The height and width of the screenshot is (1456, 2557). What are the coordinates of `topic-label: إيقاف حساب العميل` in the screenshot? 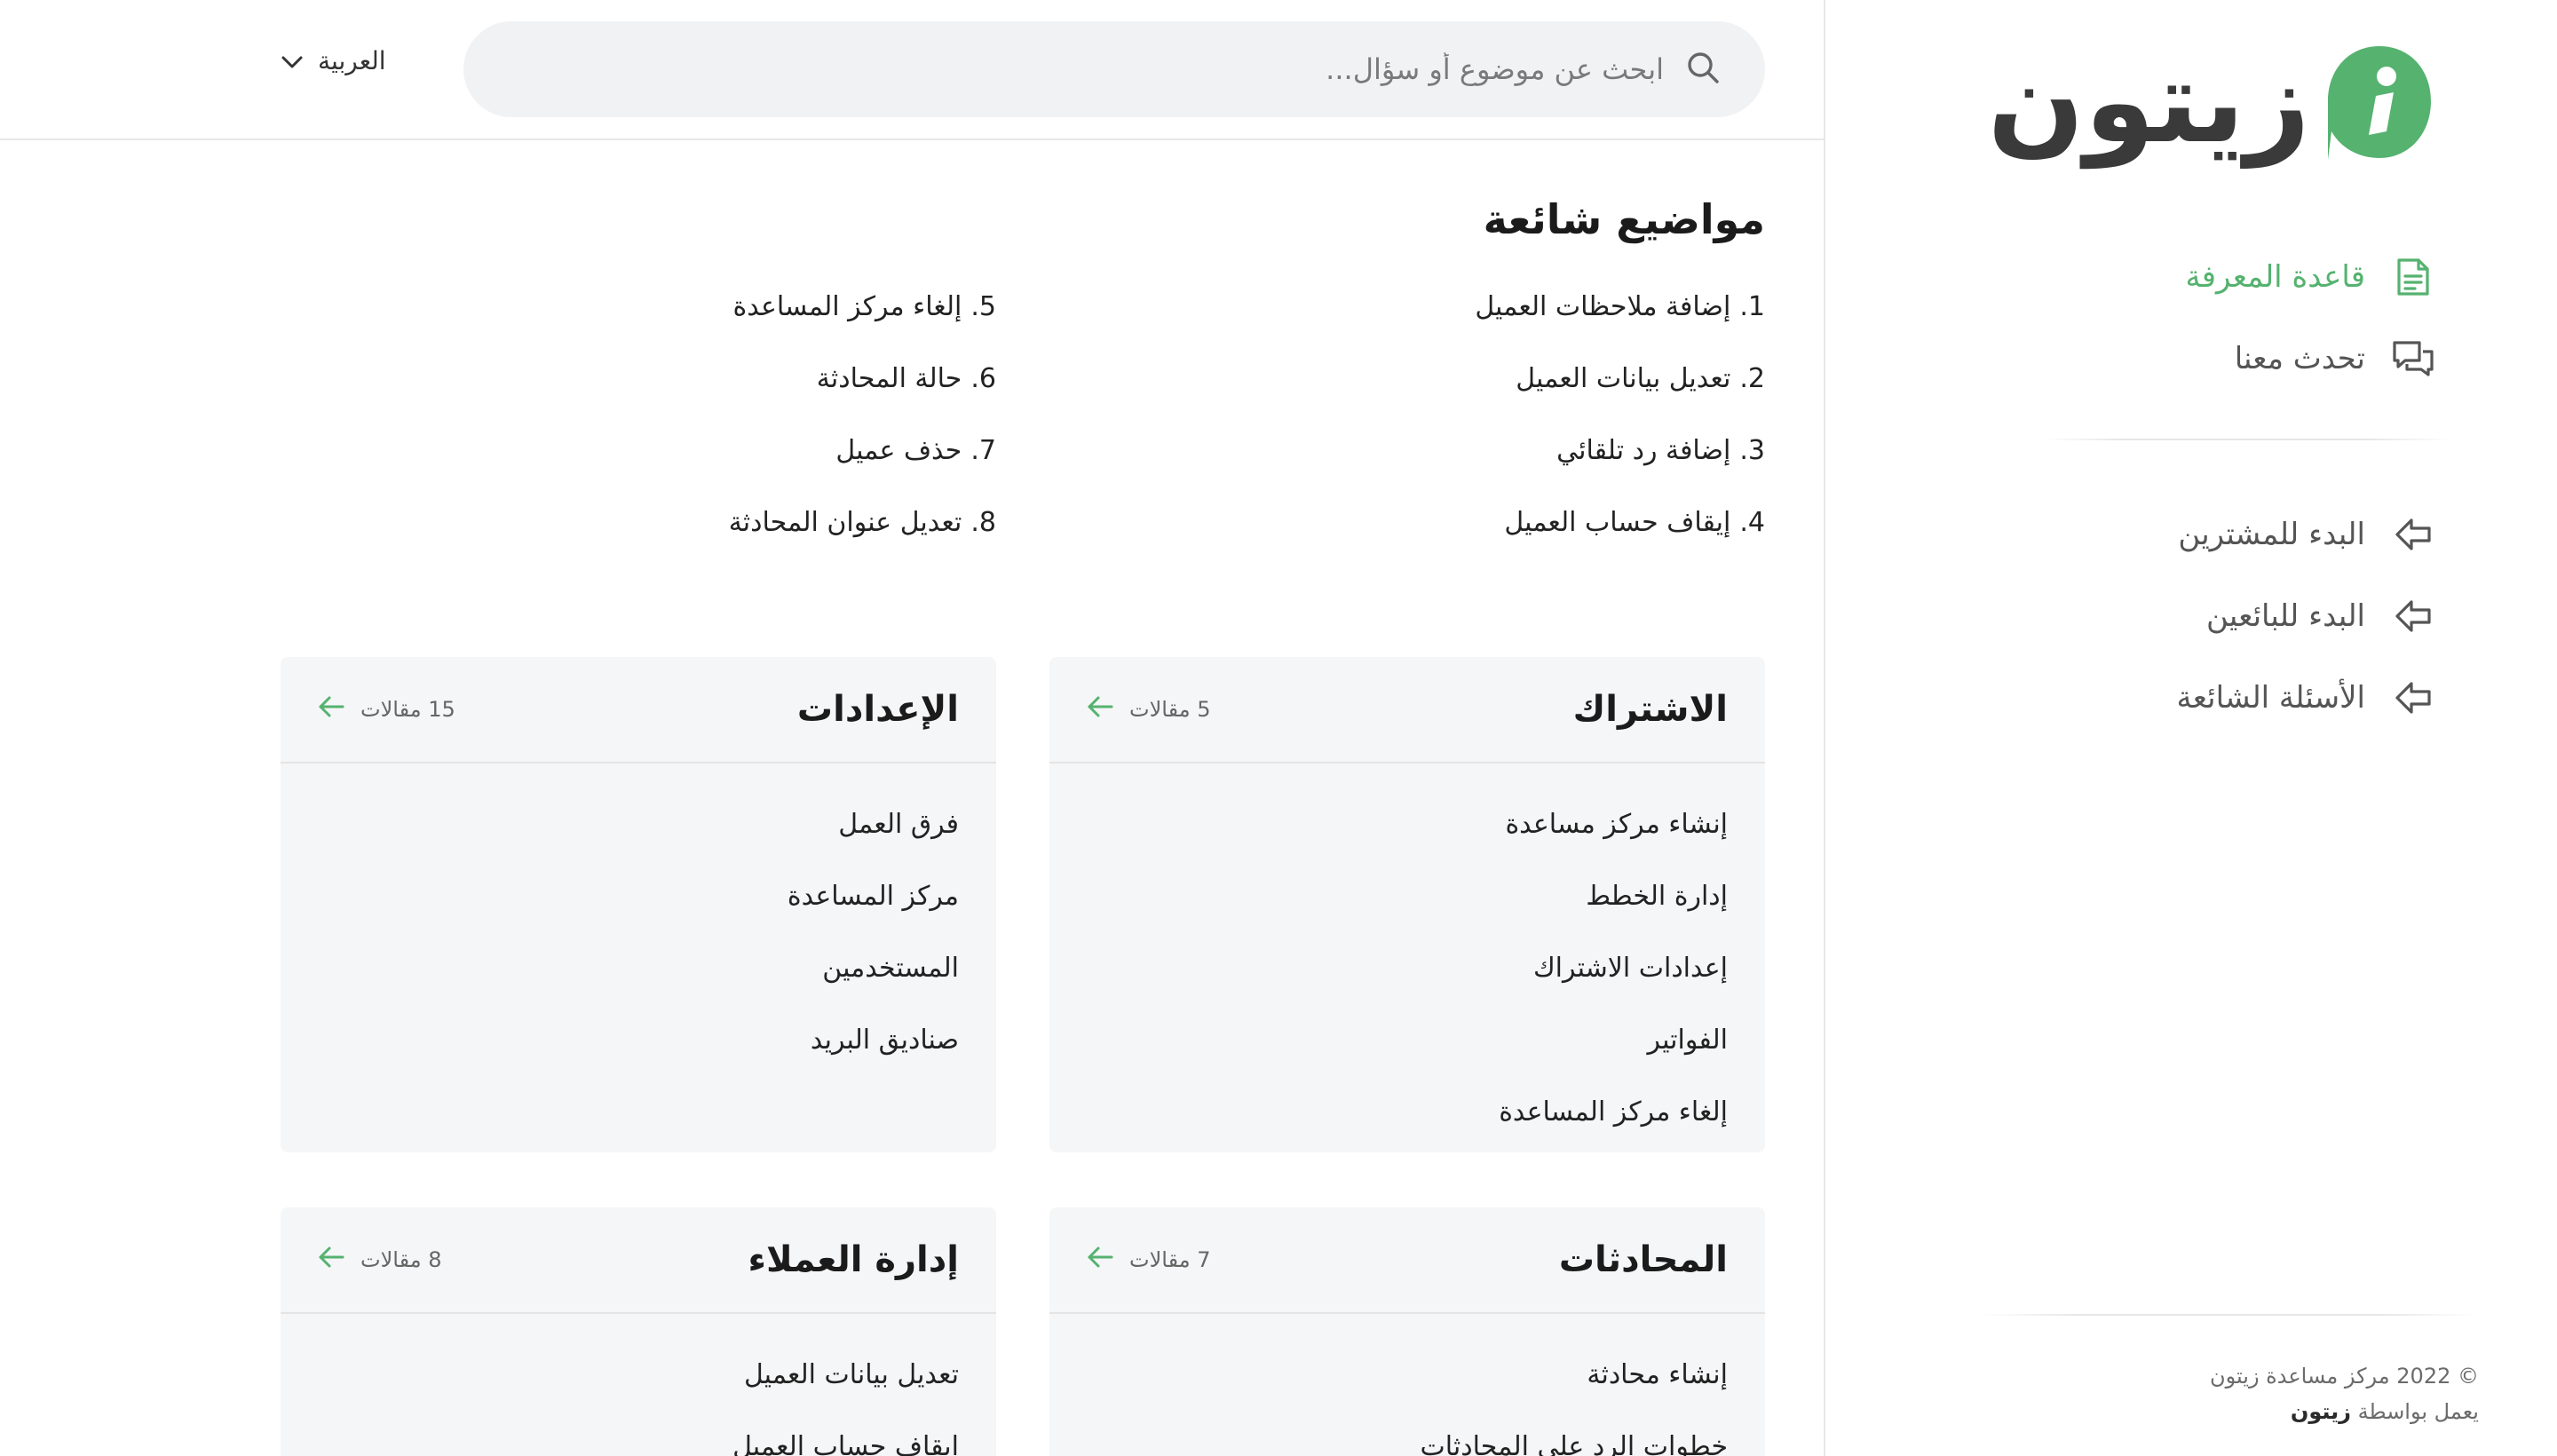 It's located at (1617, 522).